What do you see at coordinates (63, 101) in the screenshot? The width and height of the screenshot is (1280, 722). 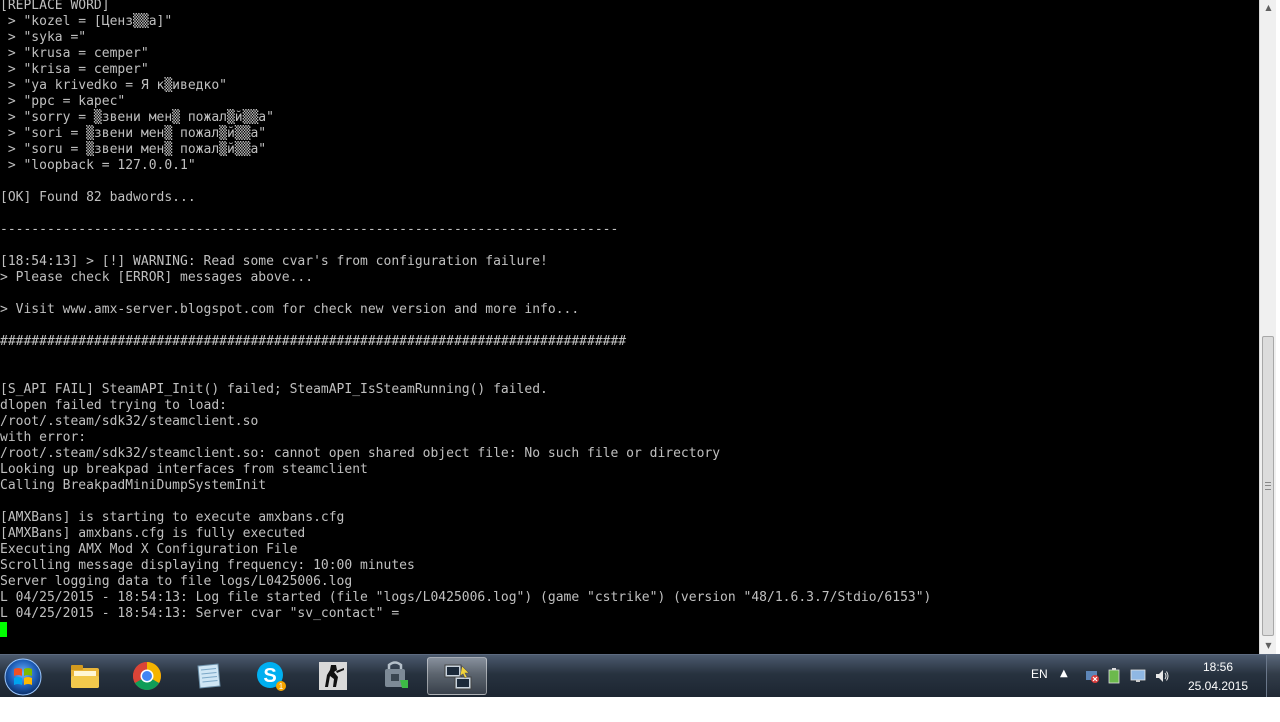 I see `terminal-line: > "ppc = kapec"` at bounding box center [63, 101].